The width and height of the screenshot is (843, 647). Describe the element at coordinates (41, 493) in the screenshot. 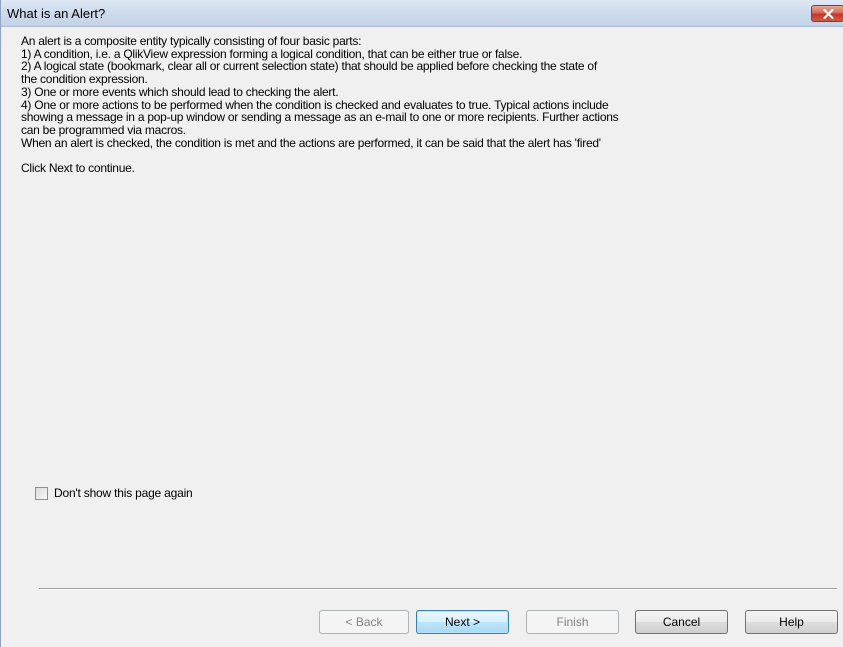

I see `dont-show-again-checkbox` at that location.